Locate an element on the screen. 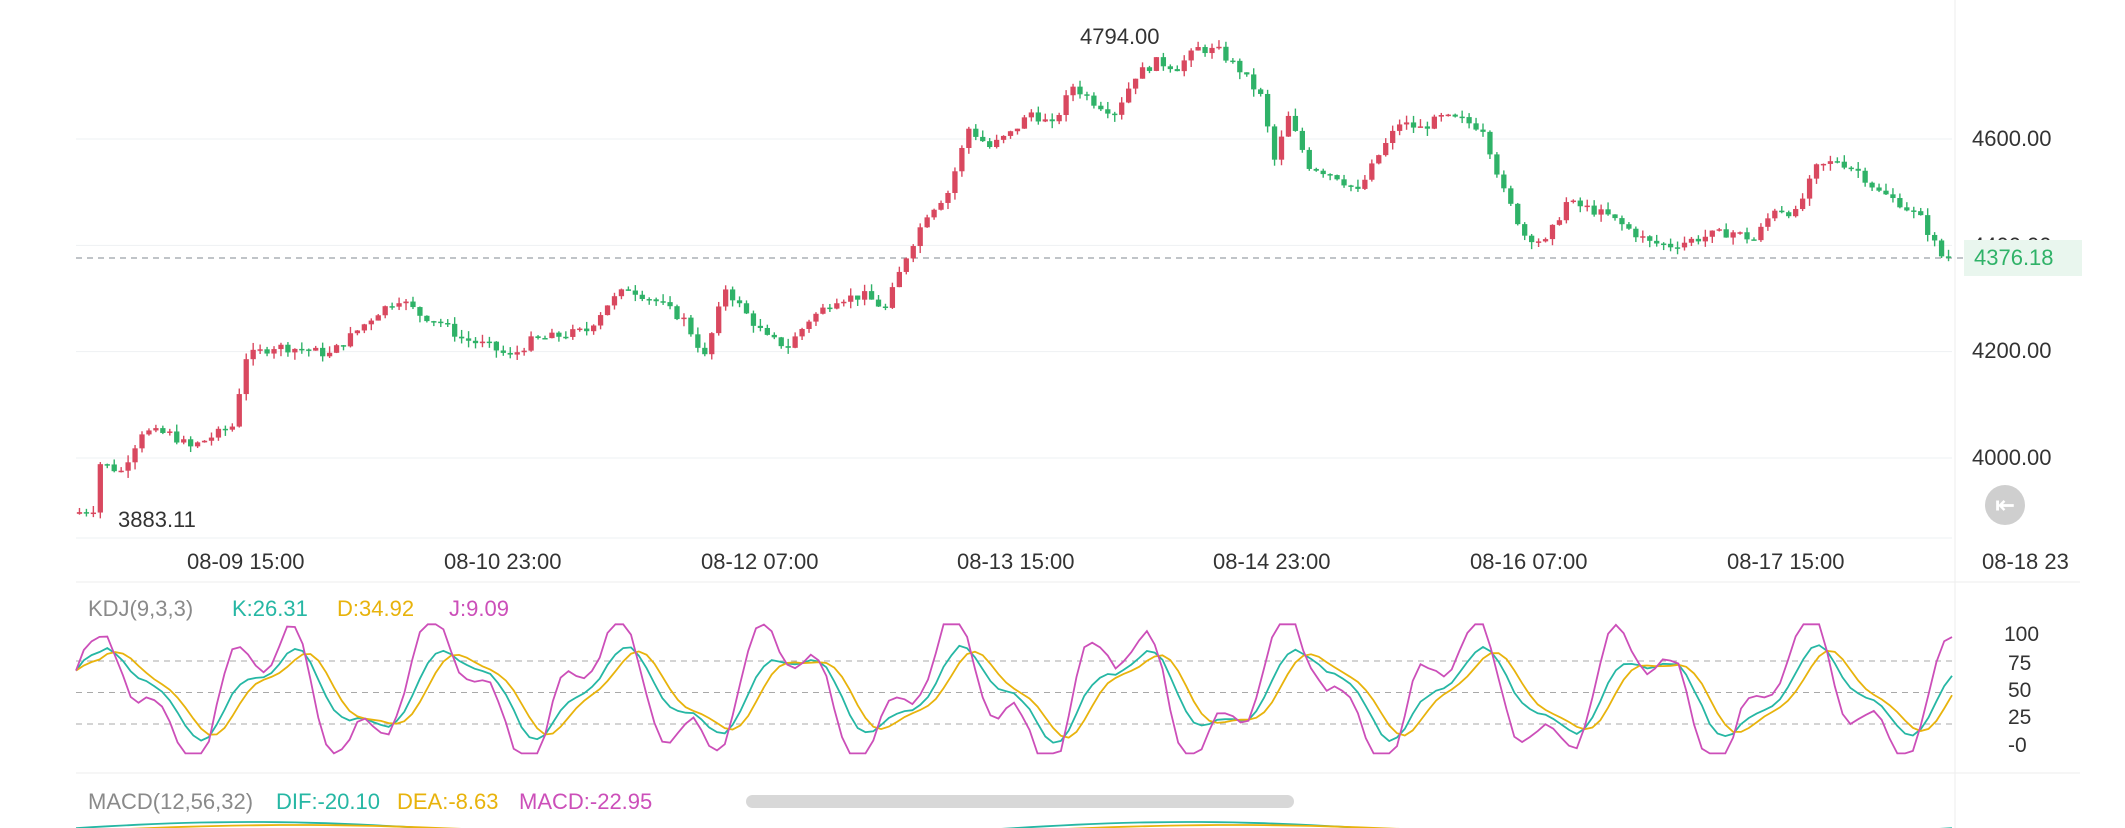  macd-hist-value: MACD:-22.95 is located at coordinates (585, 801).